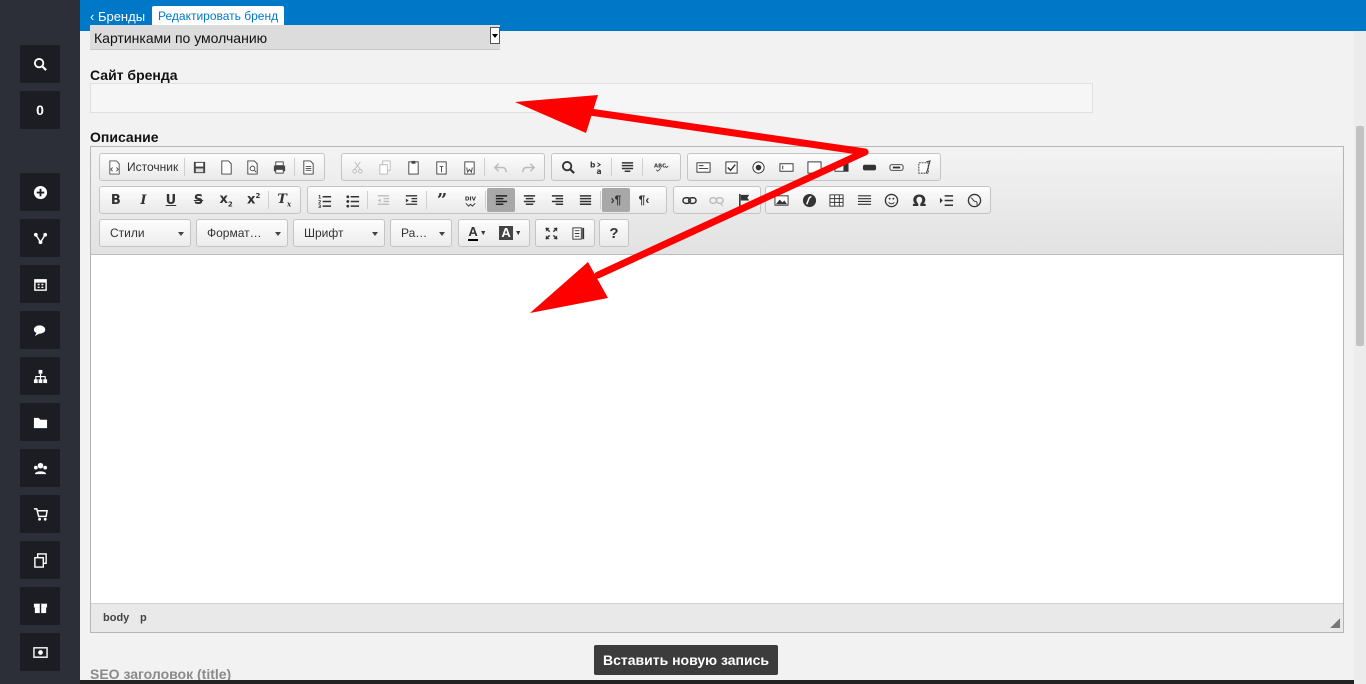  Describe the element at coordinates (892, 200) in the screenshot. I see `smiley-button` at that location.